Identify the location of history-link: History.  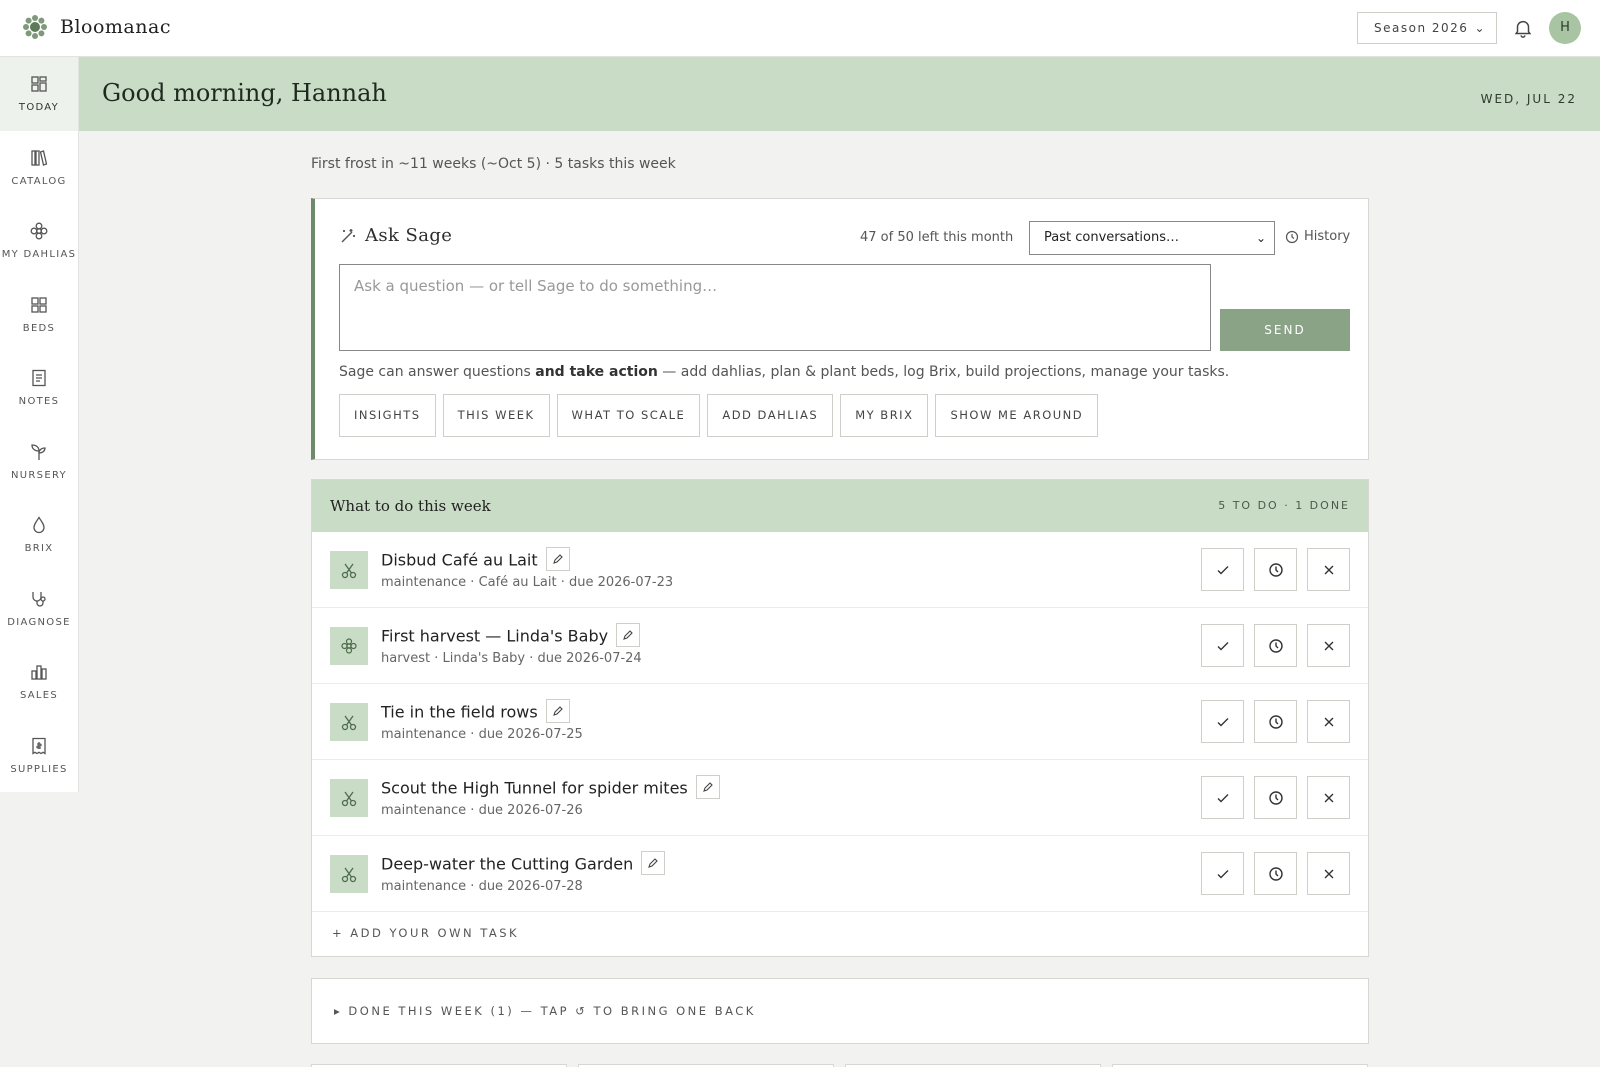
(1317, 236).